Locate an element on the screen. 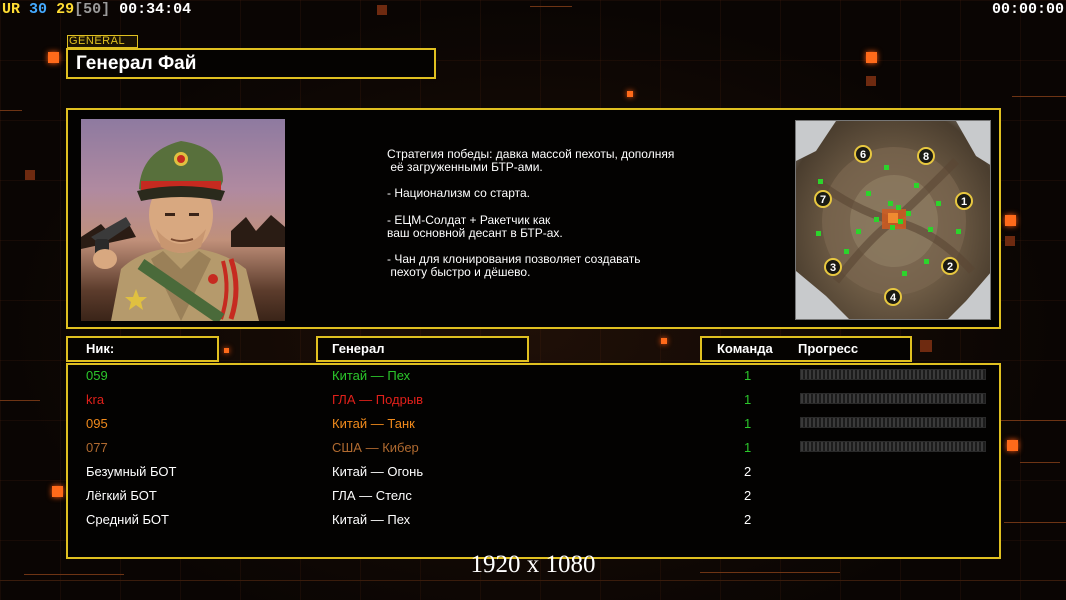 This screenshot has width=1066, height=600. player-row: kra ГЛА — Подрыв 1 is located at coordinates (533, 401).